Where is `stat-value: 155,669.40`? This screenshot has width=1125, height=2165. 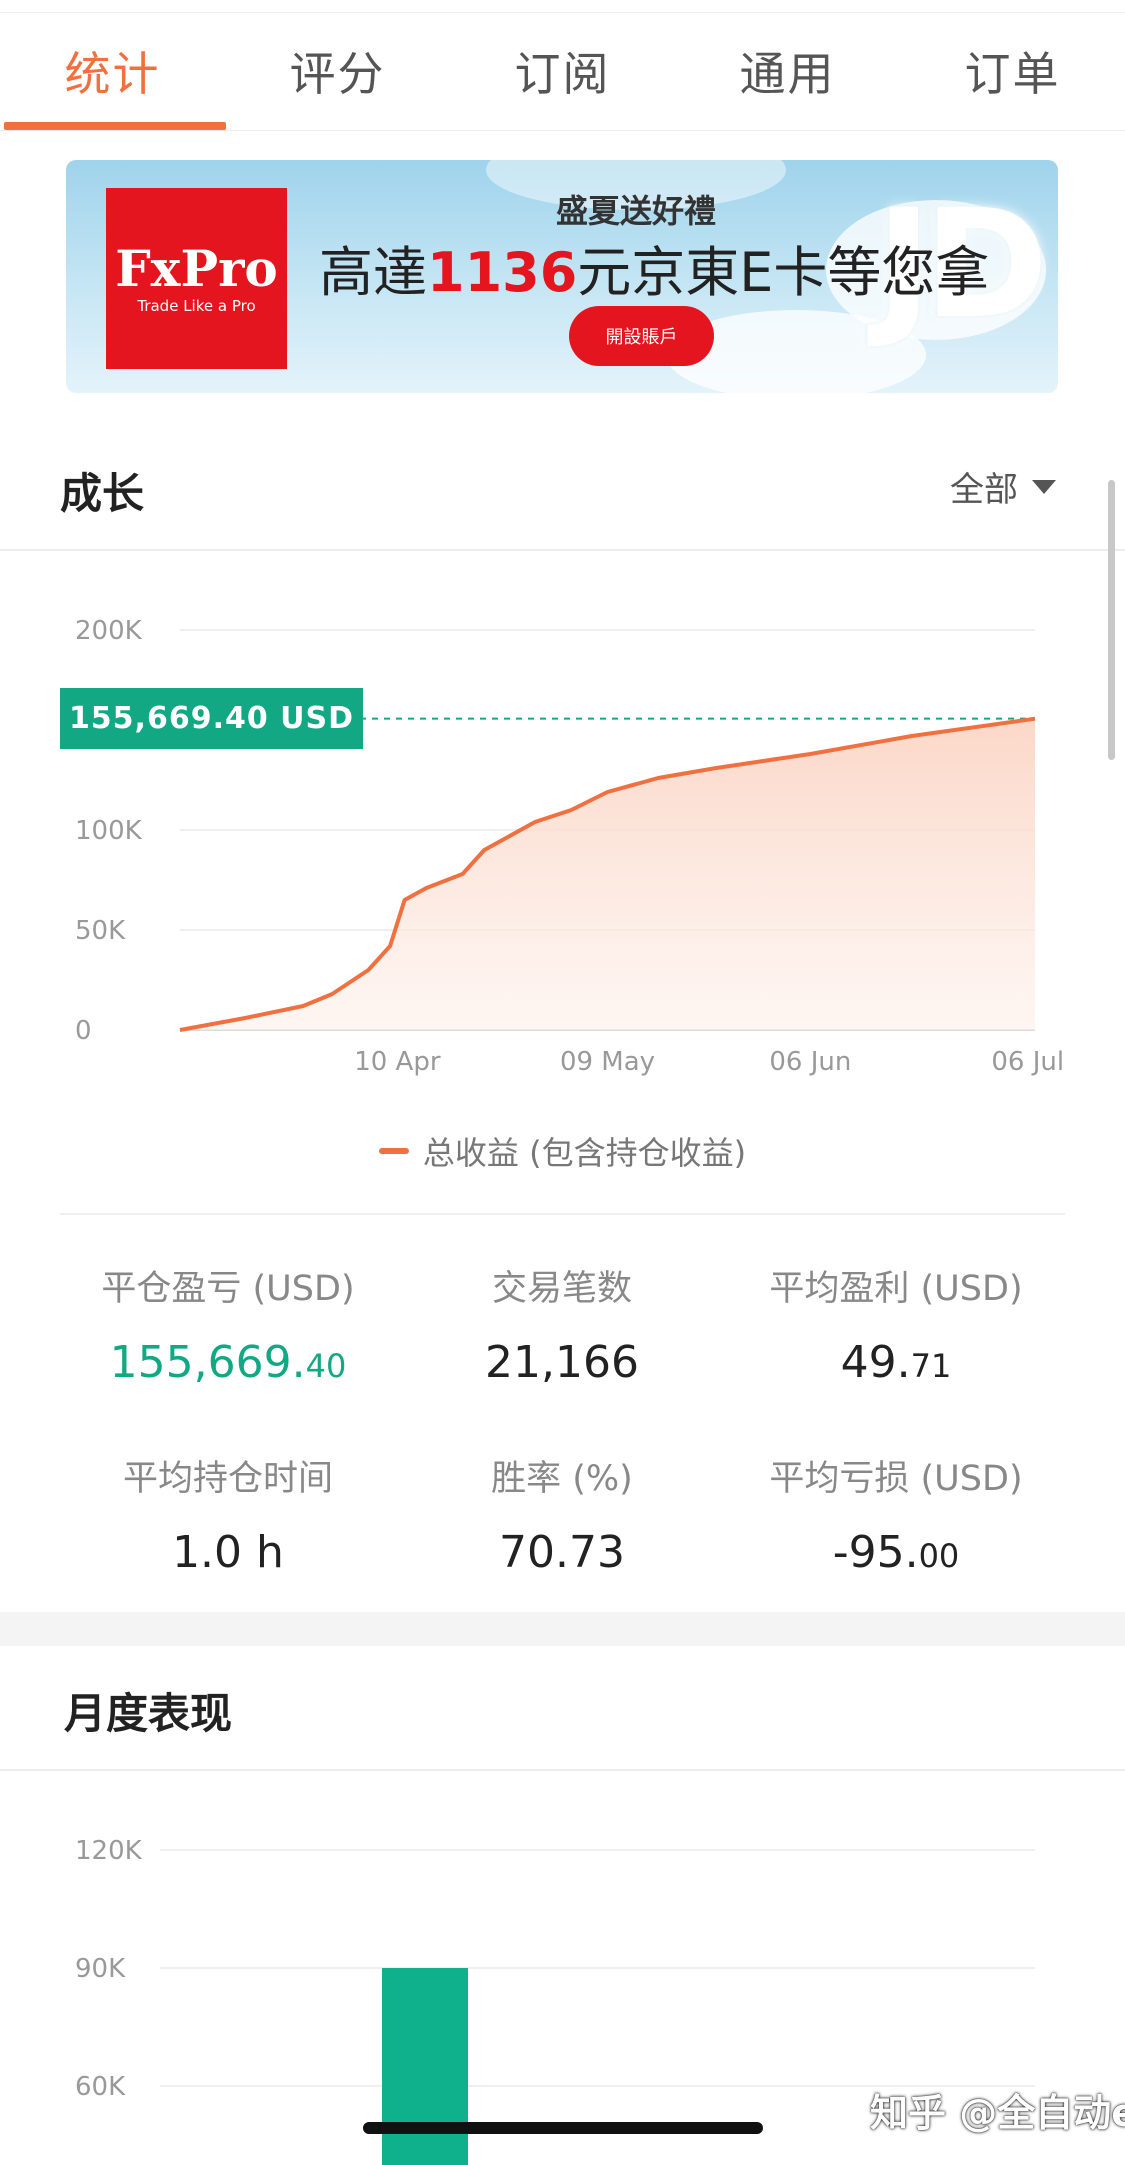 stat-value: 155,669.40 is located at coordinates (228, 1362).